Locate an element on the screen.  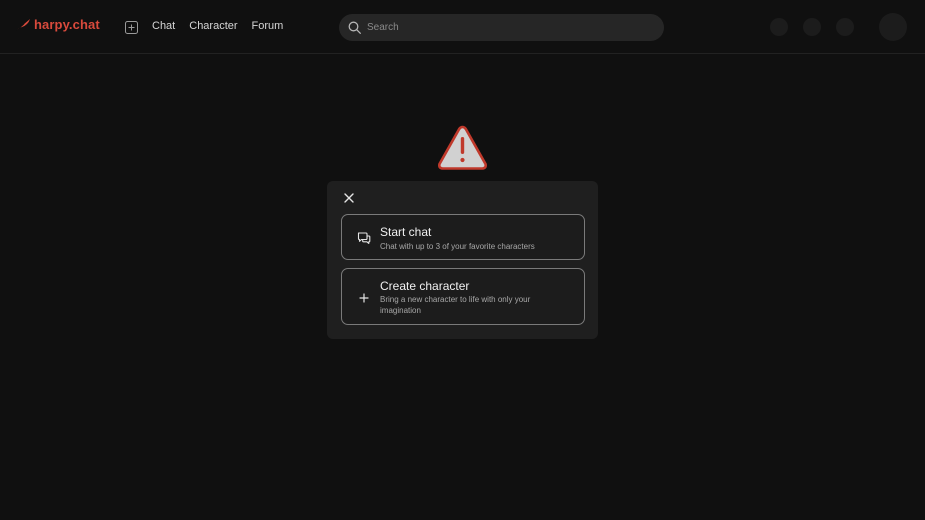
search-bar is located at coordinates (501, 27).